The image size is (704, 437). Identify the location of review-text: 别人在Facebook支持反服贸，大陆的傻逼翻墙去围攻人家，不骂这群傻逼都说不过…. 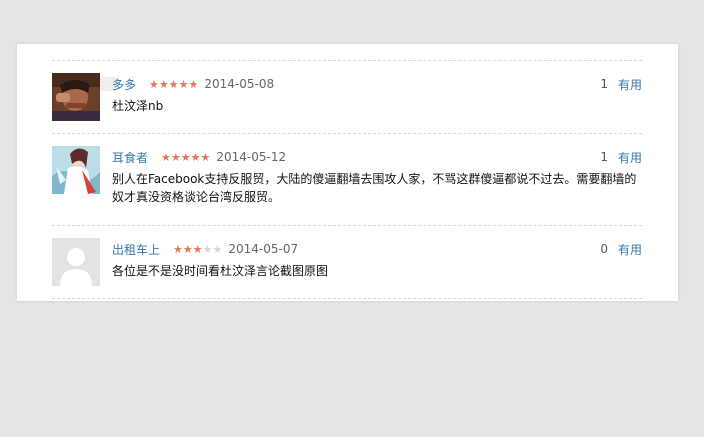
(374, 188).